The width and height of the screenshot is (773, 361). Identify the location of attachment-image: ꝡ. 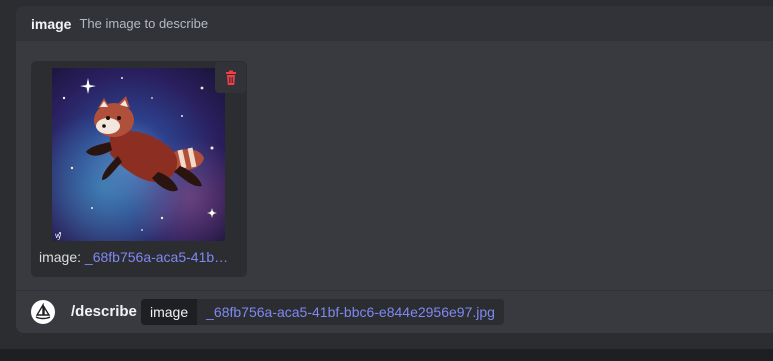
(138, 154).